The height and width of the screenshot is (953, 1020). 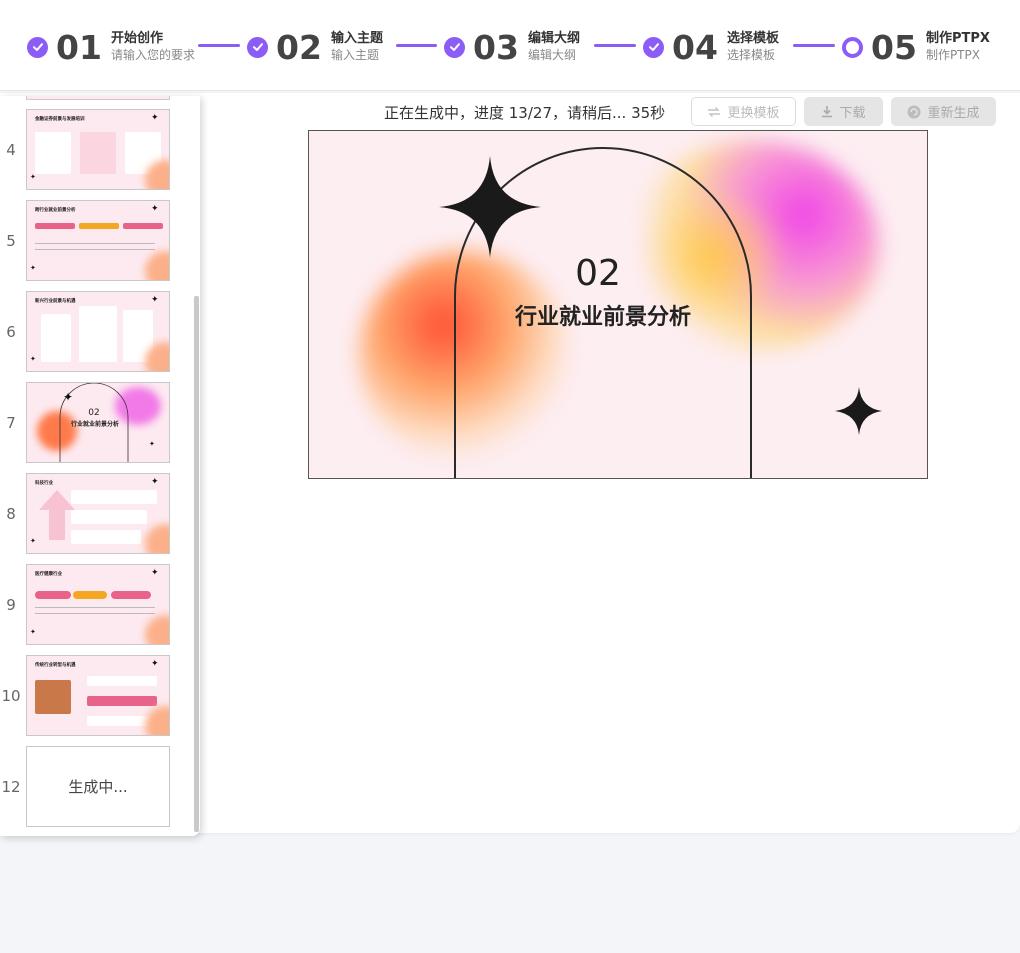 I want to click on thumbnail-title: 传统行业转型与机遇, so click(x=55, y=665).